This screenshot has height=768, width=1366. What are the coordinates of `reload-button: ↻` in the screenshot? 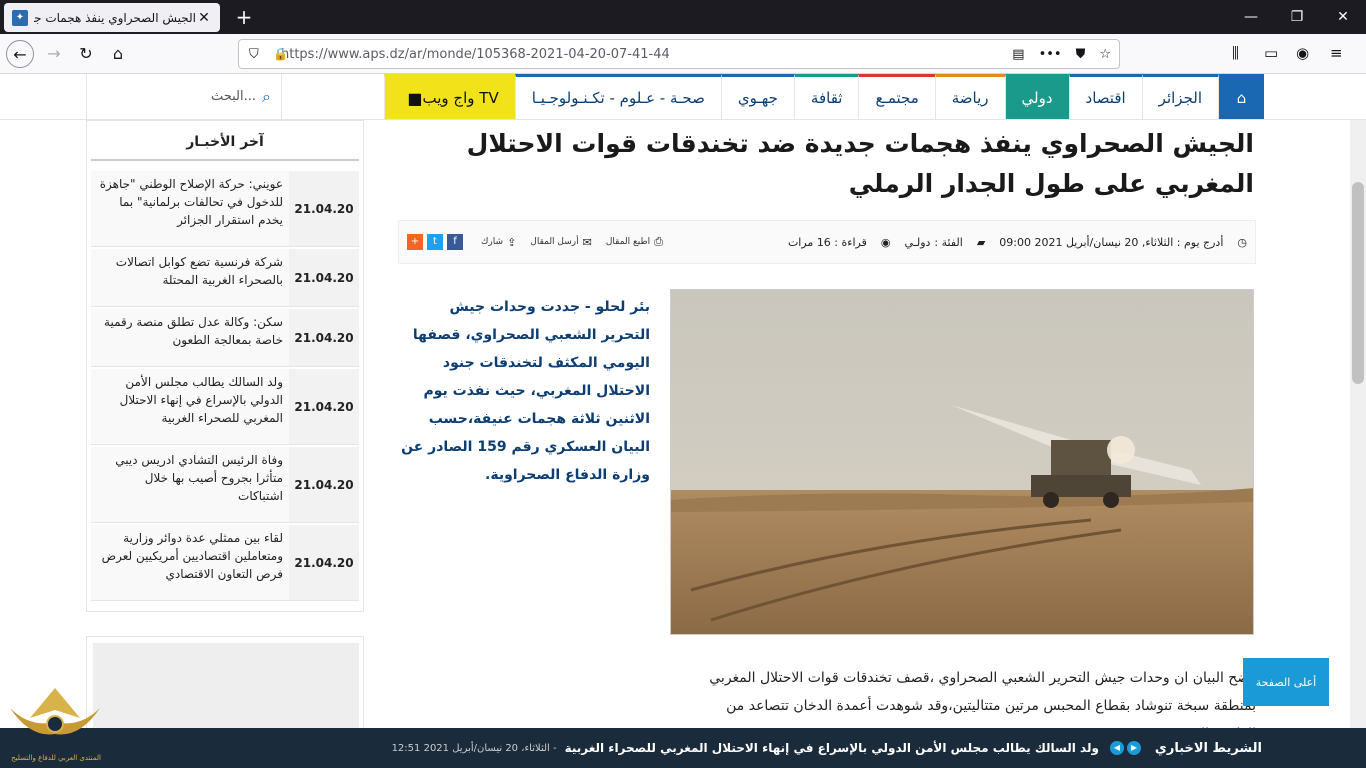 It's located at (86, 54).